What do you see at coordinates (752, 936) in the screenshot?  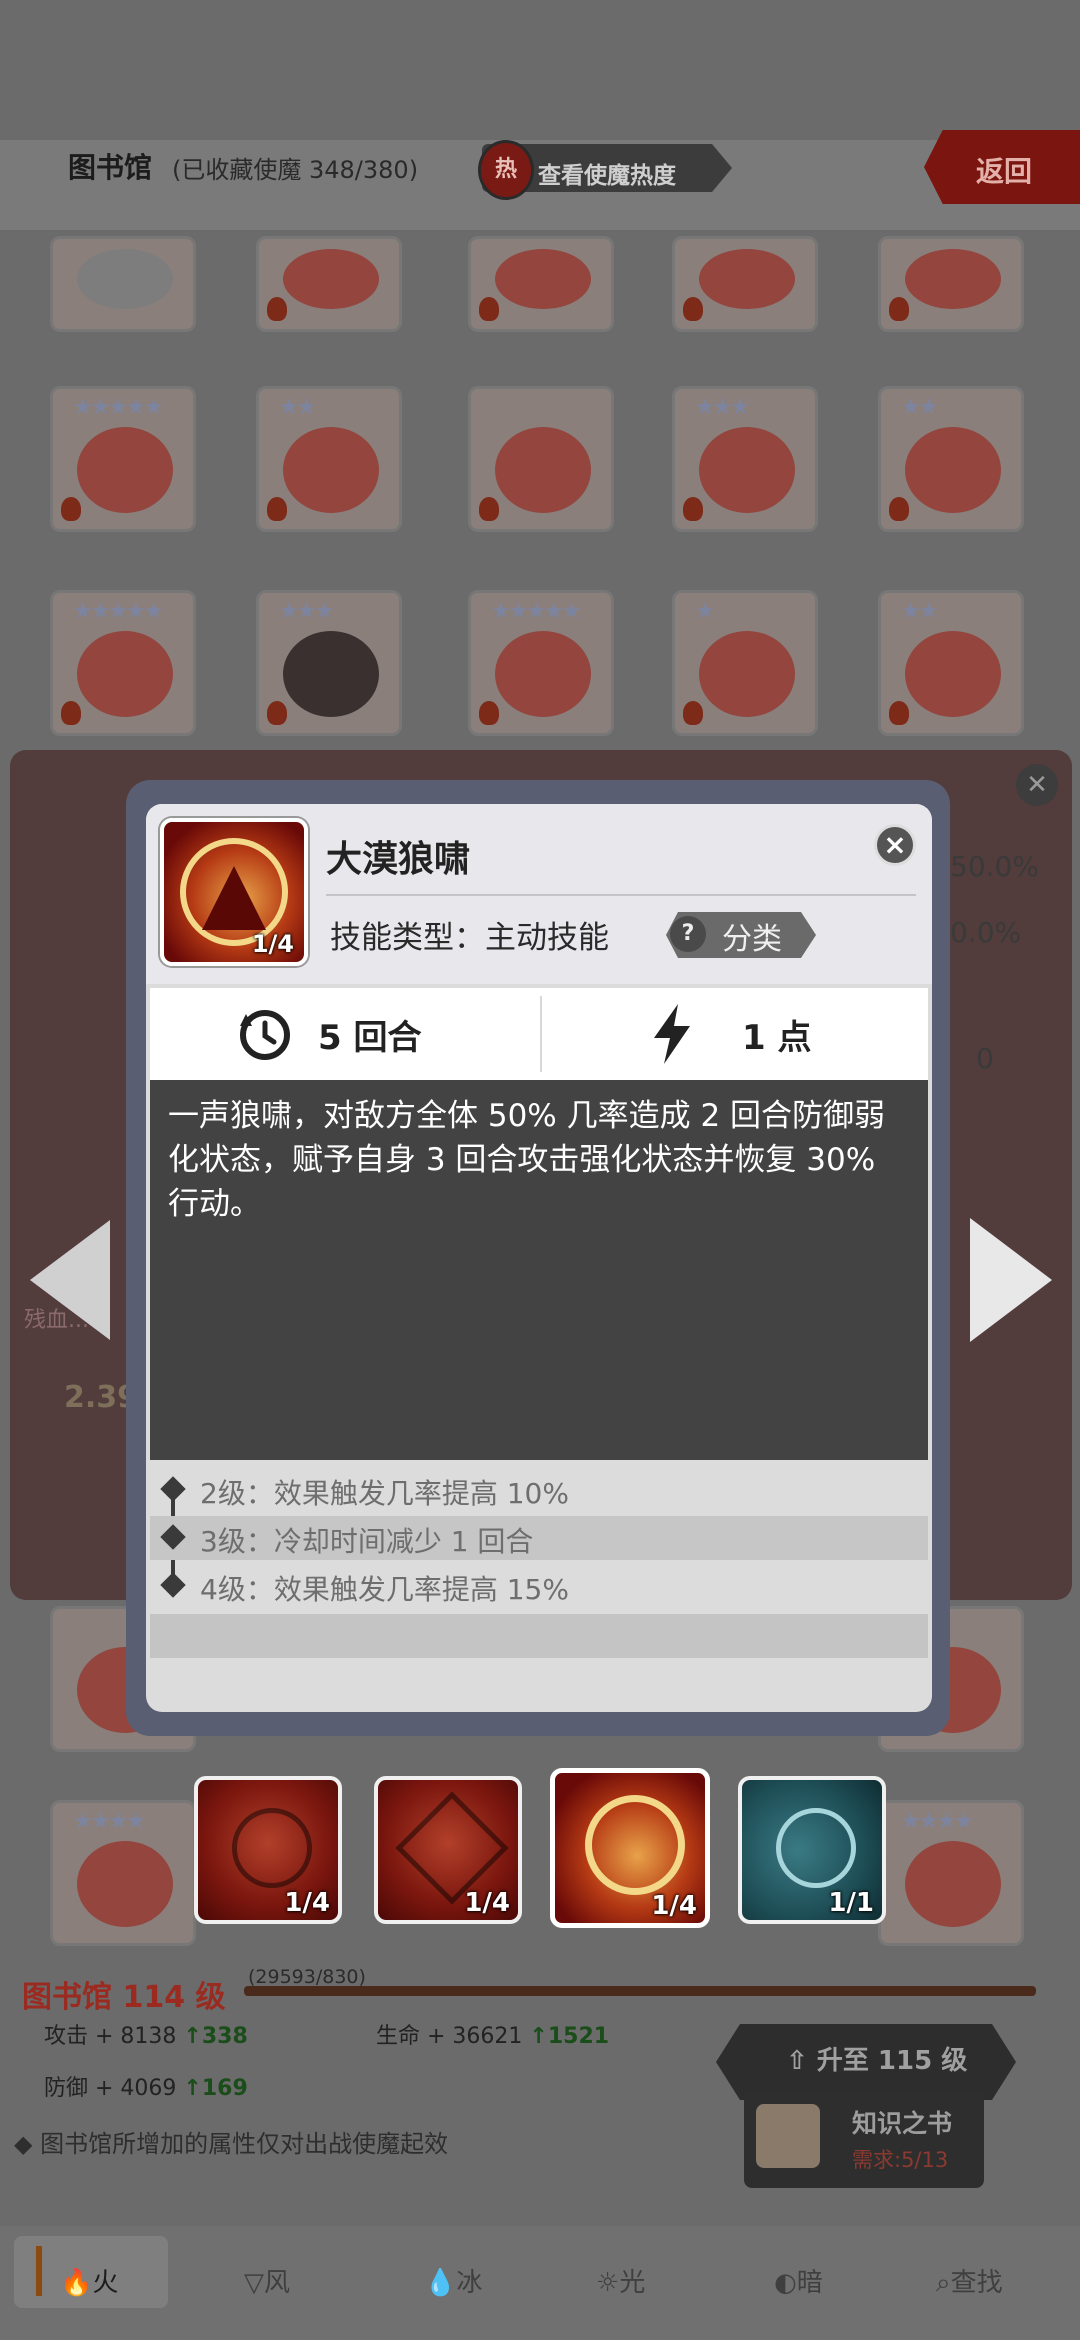 I see `category-label: 分类` at bounding box center [752, 936].